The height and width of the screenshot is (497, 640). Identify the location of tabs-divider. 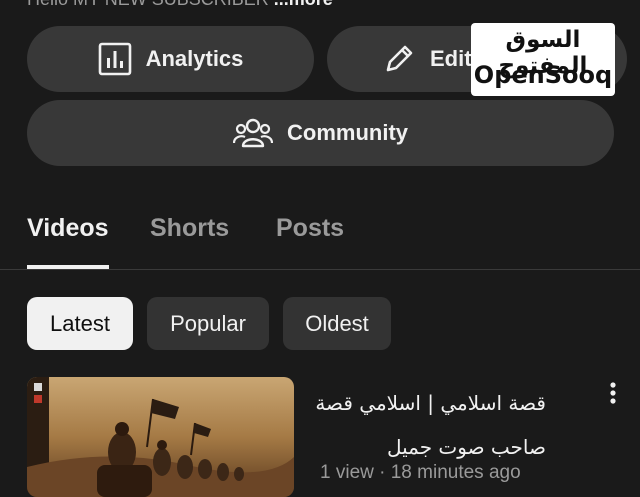
(320, 269).